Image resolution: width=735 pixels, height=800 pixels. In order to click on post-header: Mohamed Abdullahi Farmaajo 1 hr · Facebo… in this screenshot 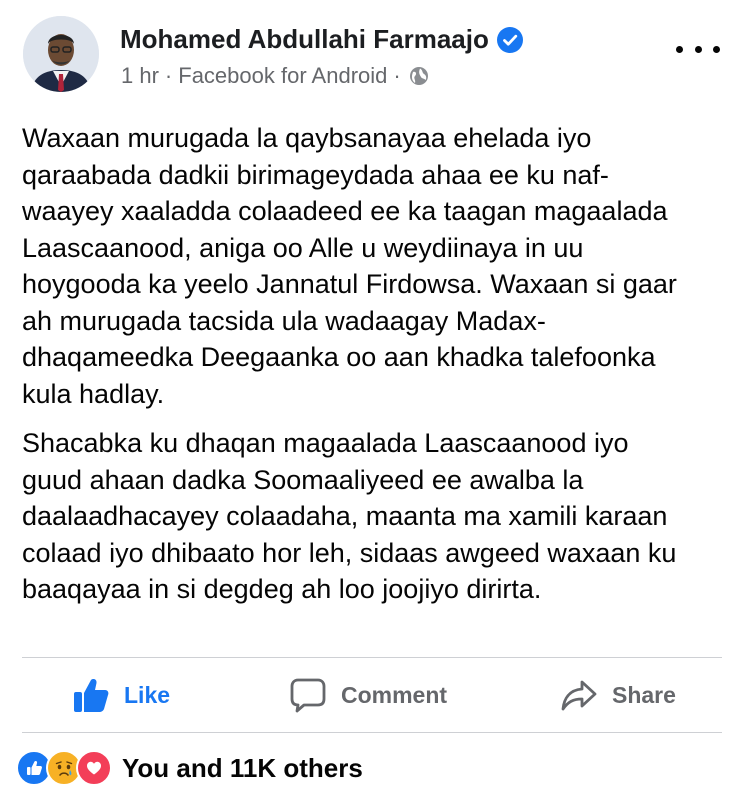, I will do `click(367, 55)`.